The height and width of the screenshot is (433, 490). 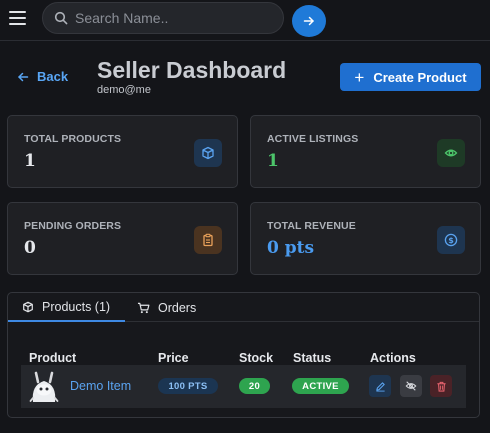 I want to click on delete-button, so click(x=441, y=386).